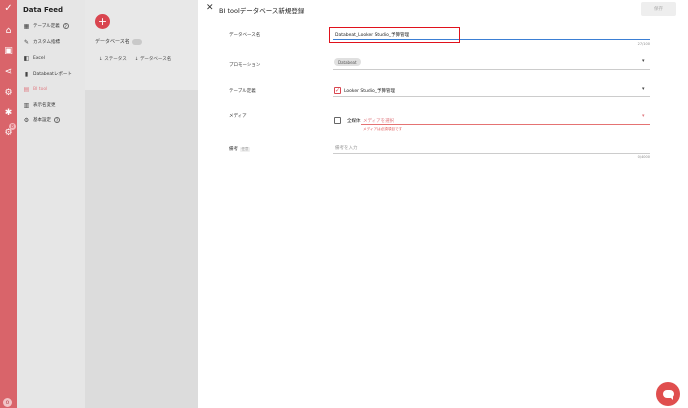 This screenshot has height=408, width=688. I want to click on sidebar-item-label: カスタム指標, so click(46, 42).